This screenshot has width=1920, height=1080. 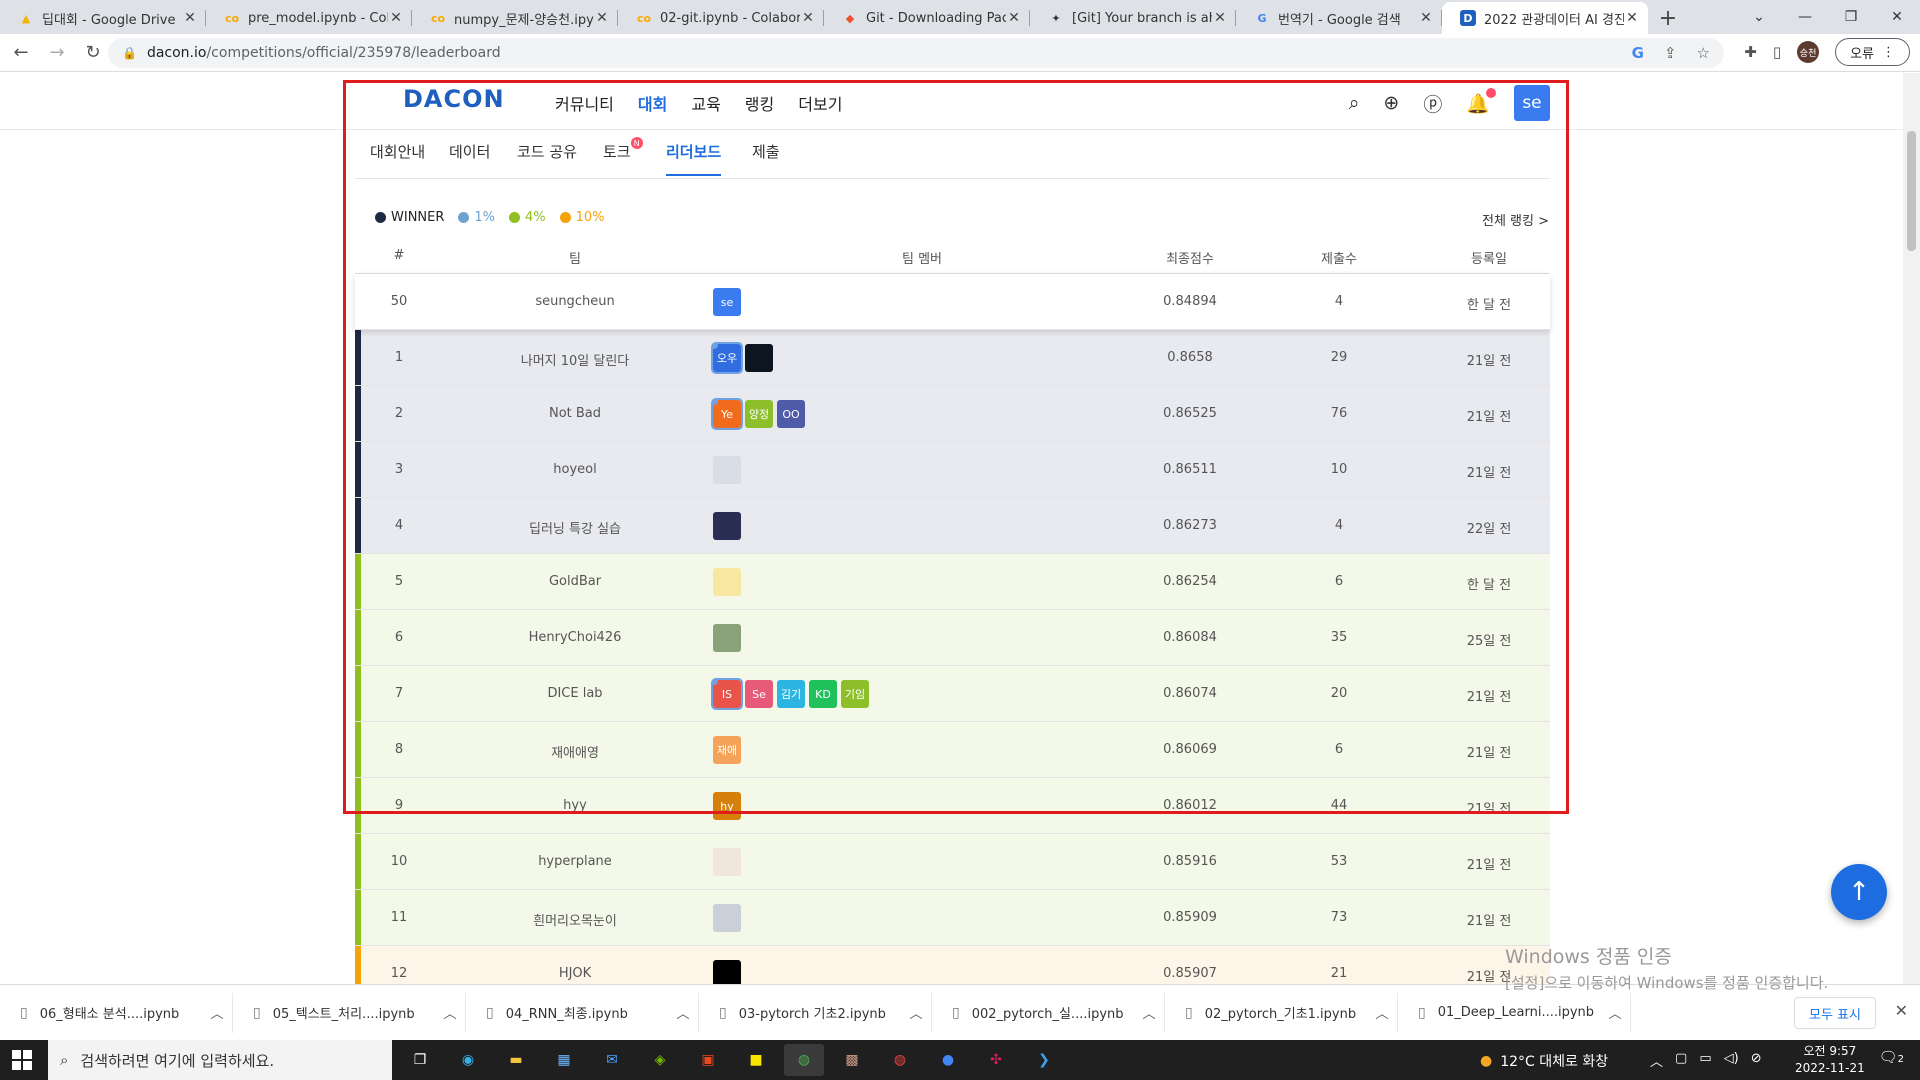 I want to click on network-icon: ▭, so click(x=1705, y=1060).